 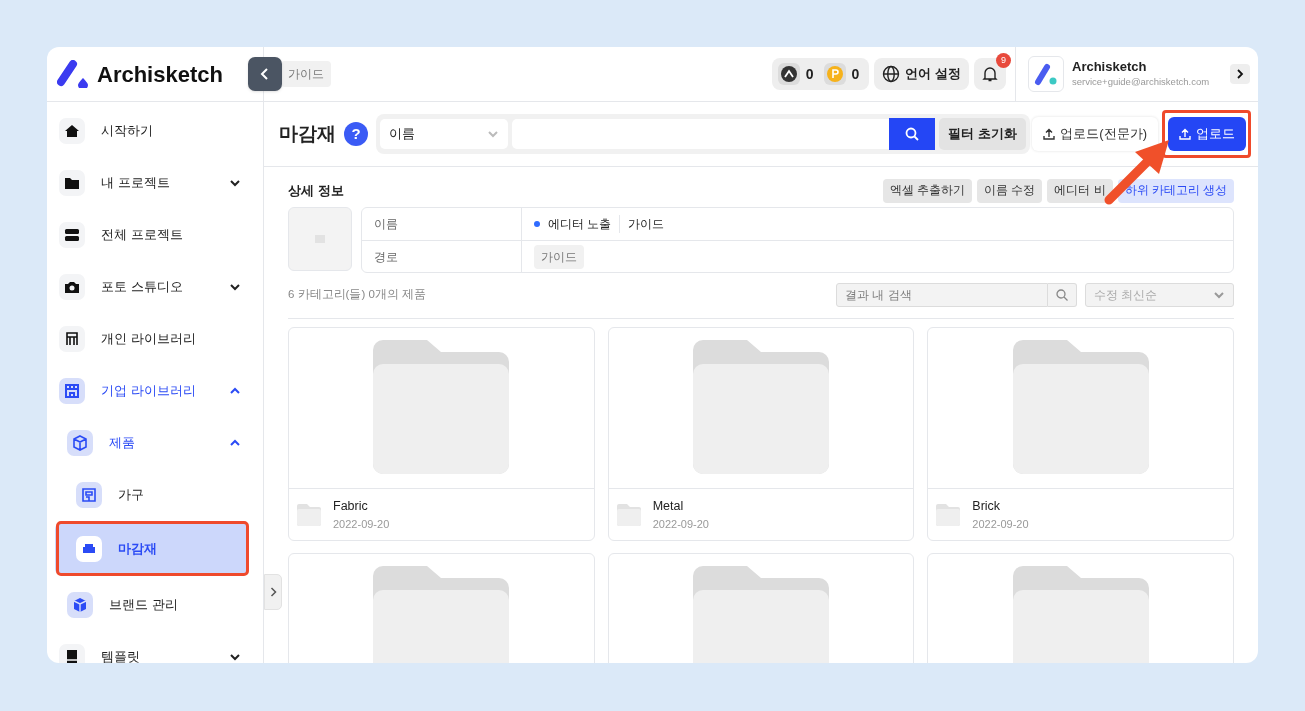 What do you see at coordinates (307, 133) in the screenshot?
I see `page-title: 마감재` at bounding box center [307, 133].